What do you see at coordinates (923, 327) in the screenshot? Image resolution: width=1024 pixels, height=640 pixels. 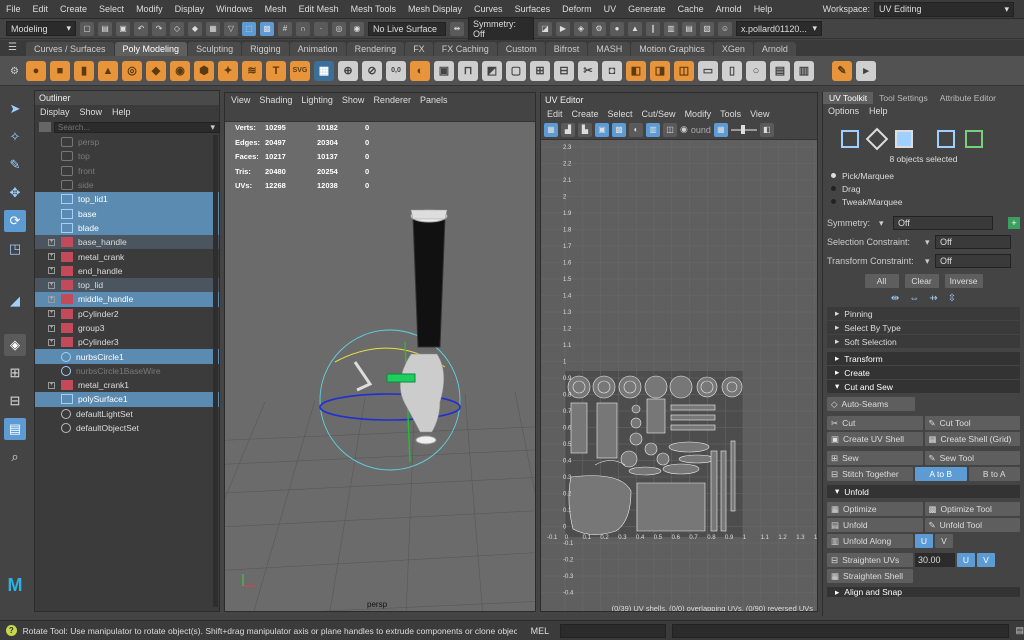 I see `section-select-by-type: ▸ Select By Type` at bounding box center [923, 327].